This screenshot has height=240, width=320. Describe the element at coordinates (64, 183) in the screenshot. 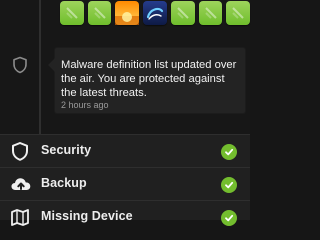

I see `menu-item-label: Backup` at that location.